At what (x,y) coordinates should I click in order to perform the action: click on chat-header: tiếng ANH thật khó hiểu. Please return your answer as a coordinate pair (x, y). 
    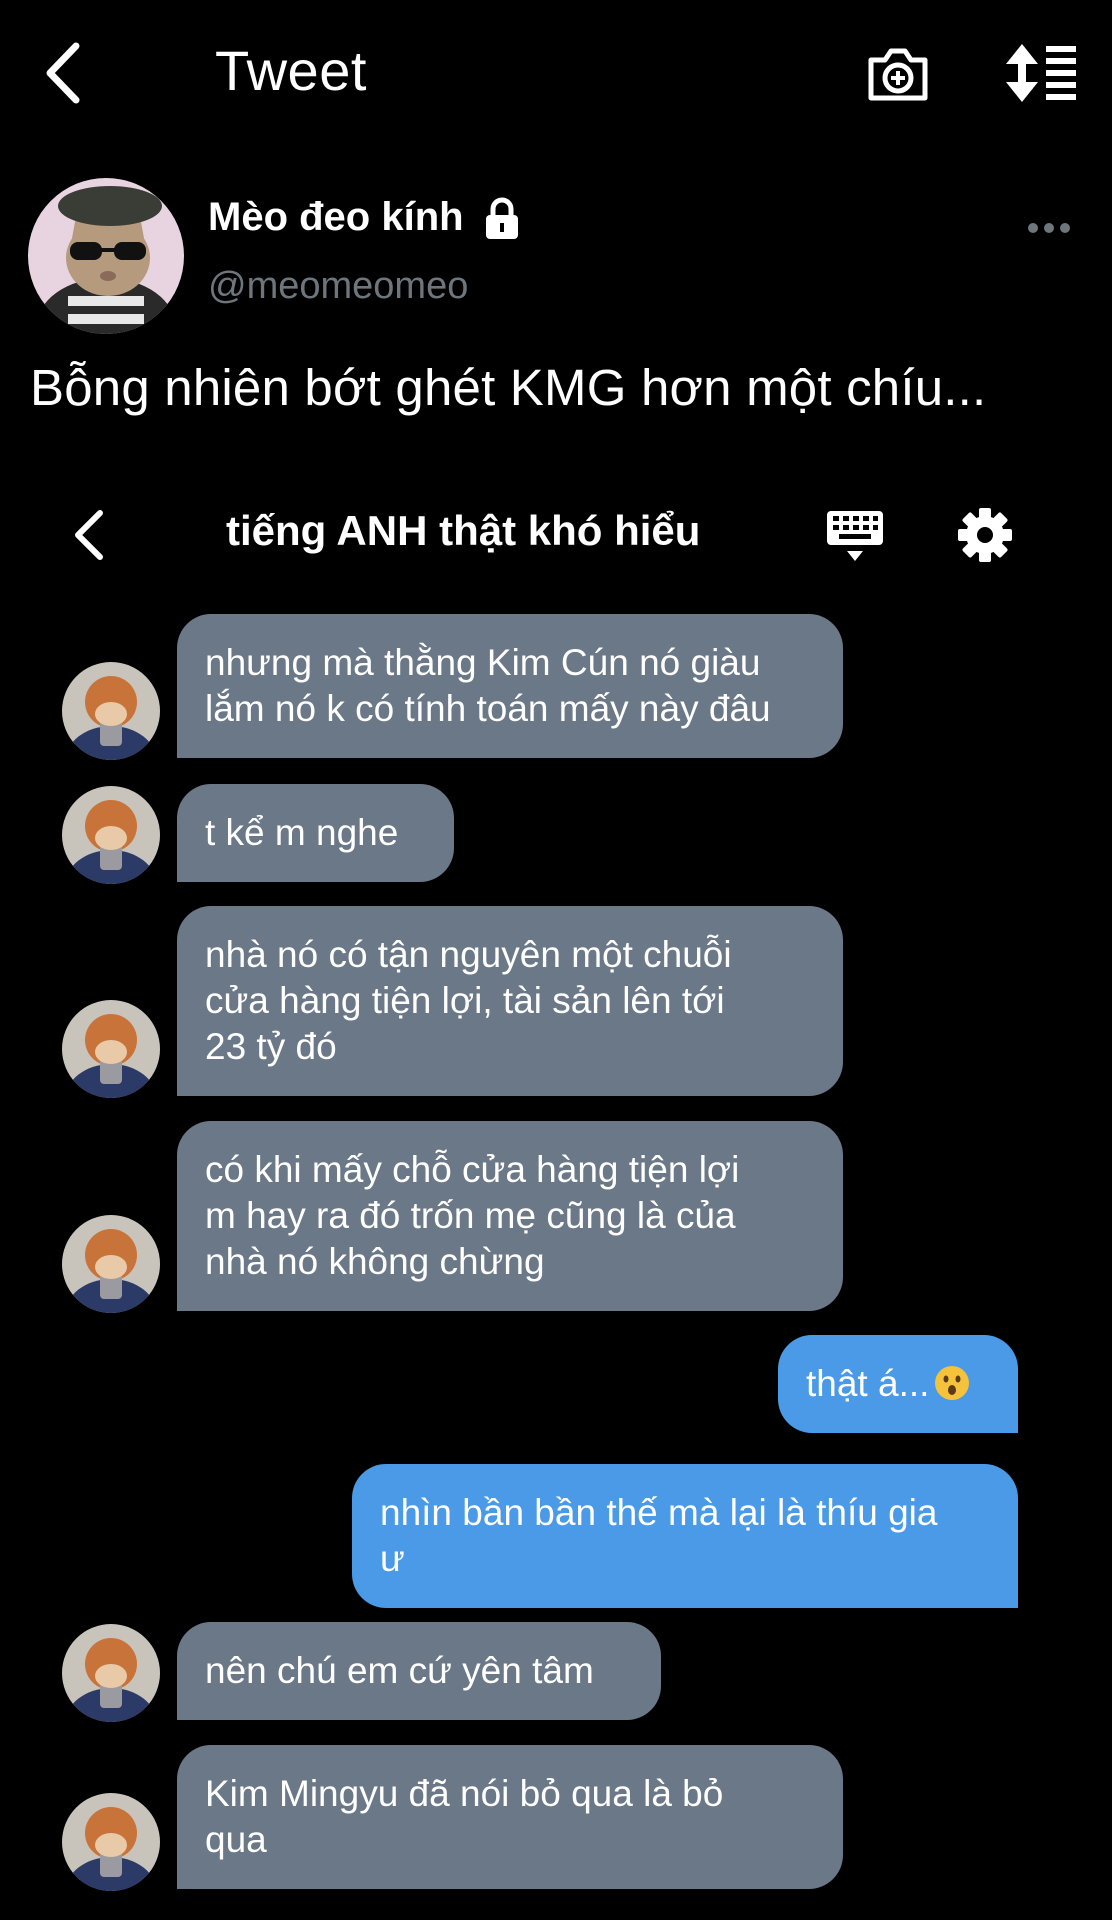
    Looking at the image, I should click on (556, 535).